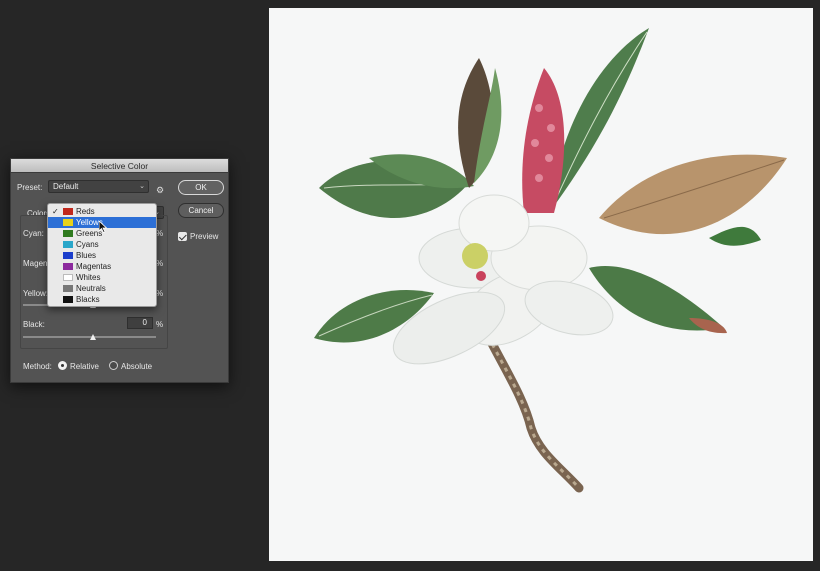 This screenshot has width=820, height=571. I want to click on chevron-down-icon: ⌄, so click(142, 186).